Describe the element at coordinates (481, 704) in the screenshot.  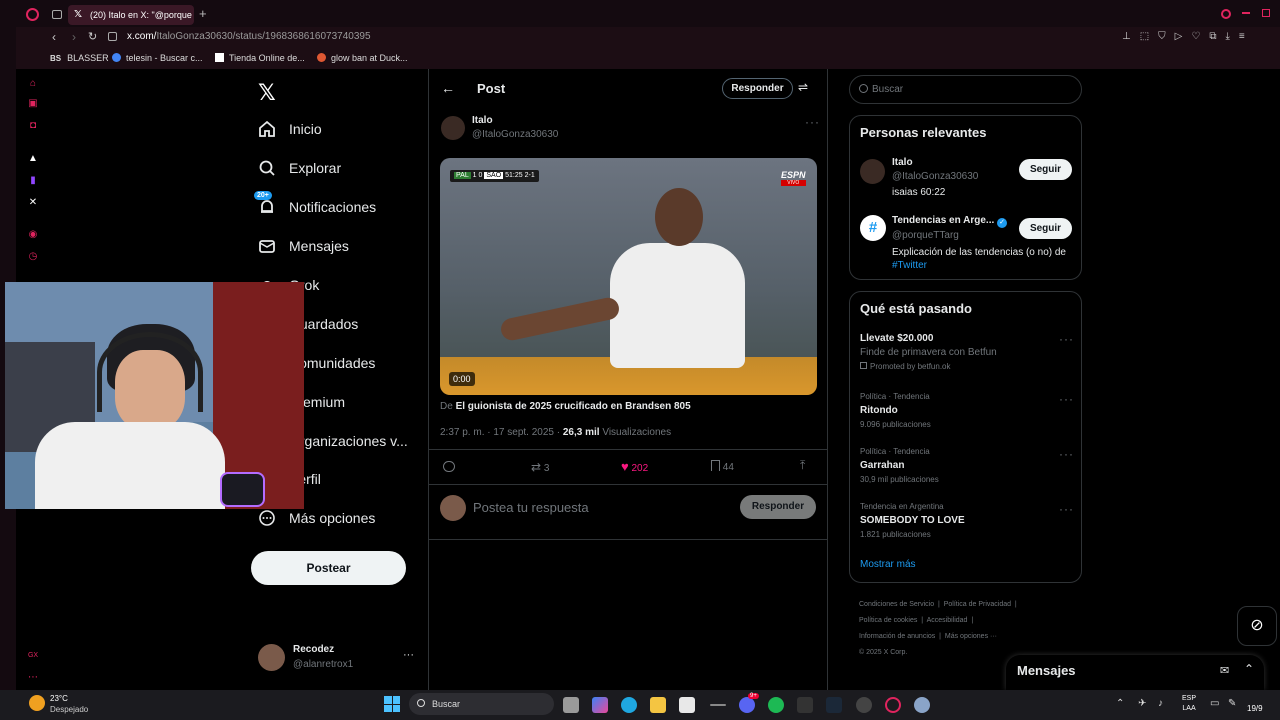
I see `taskbar-search: Buscar` at that location.